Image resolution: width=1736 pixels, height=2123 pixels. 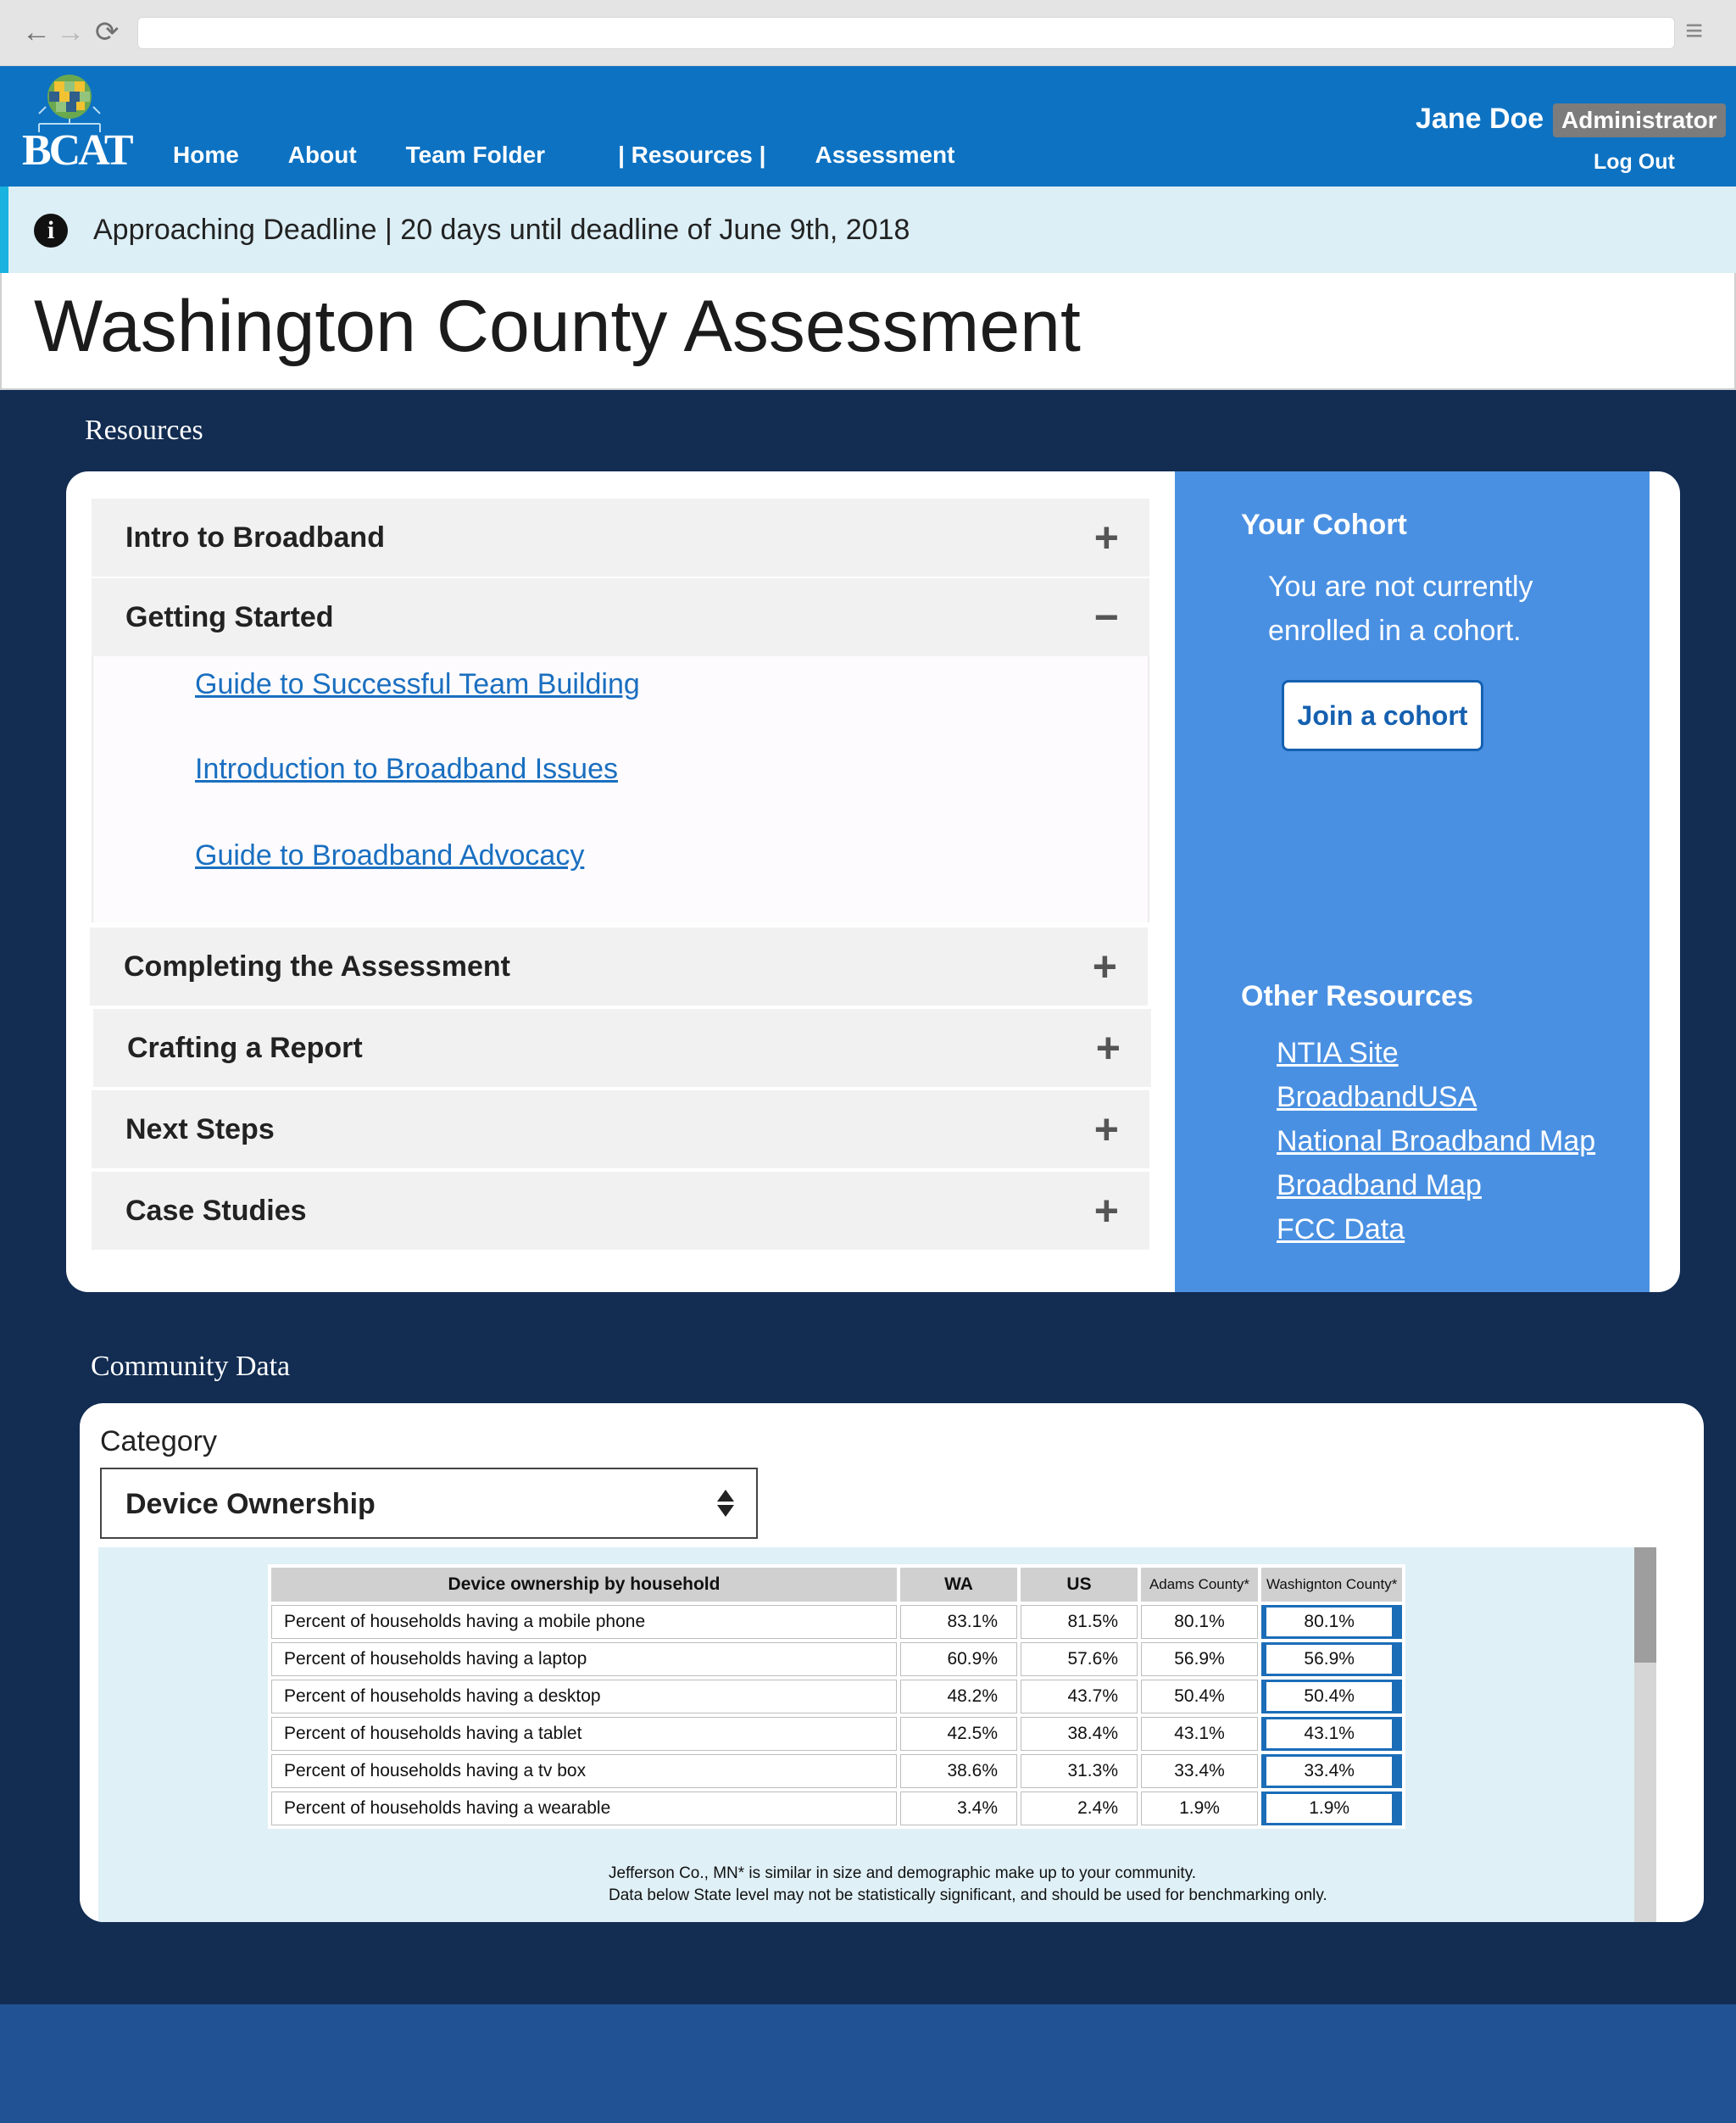 What do you see at coordinates (584, 1808) in the screenshot?
I see `table-cell: Percent of households having a wearable` at bounding box center [584, 1808].